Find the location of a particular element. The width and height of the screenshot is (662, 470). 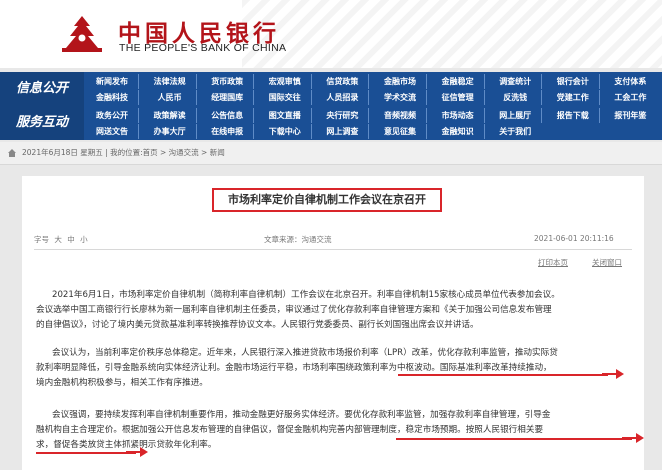

nav-item-service-b-5: 意见征集 is located at coordinates (400, 131).